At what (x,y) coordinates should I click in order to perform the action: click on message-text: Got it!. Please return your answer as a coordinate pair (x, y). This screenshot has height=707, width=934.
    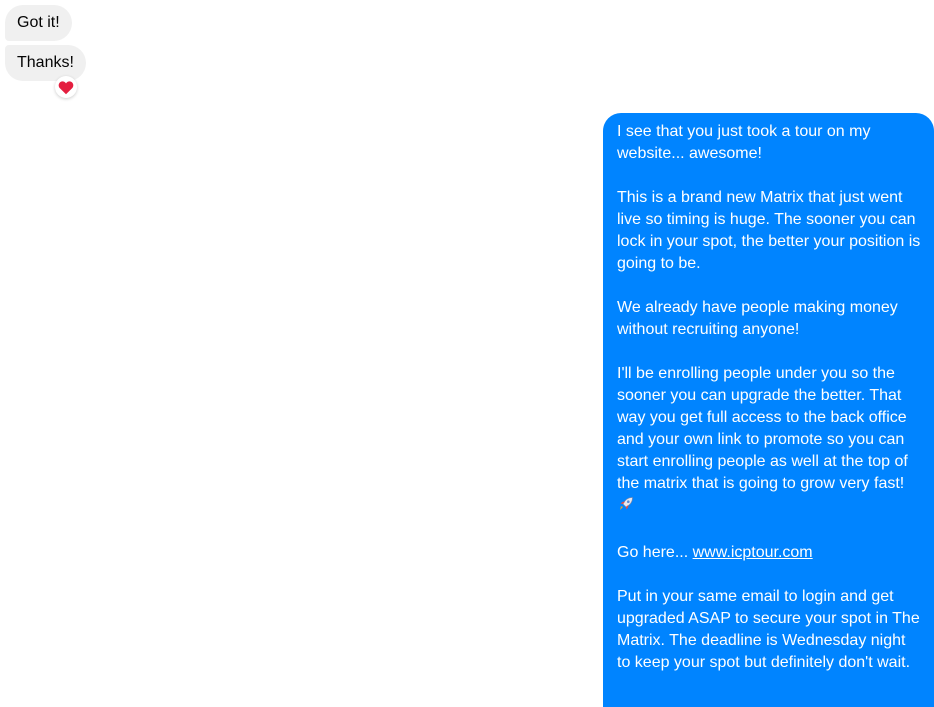
    Looking at the image, I should click on (38, 22).